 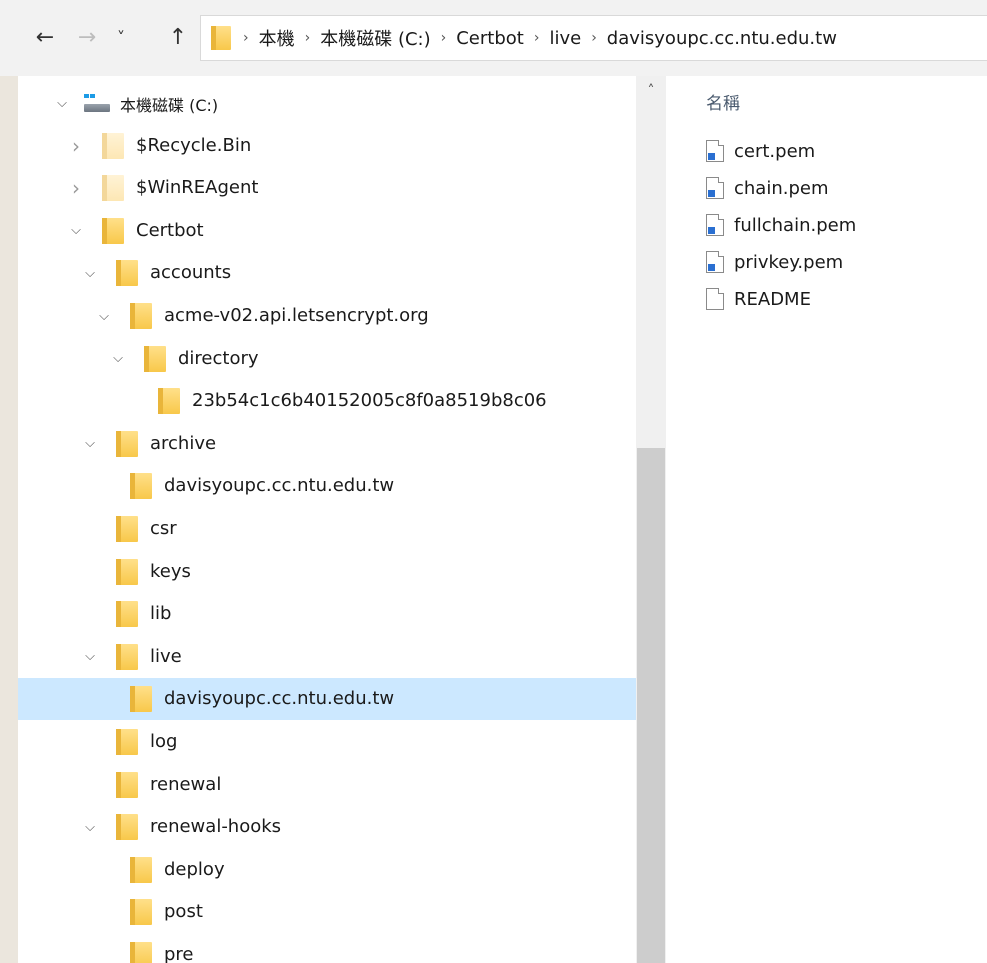 What do you see at coordinates (327, 188) in the screenshot?
I see `tree-item: › $WinREAgent` at bounding box center [327, 188].